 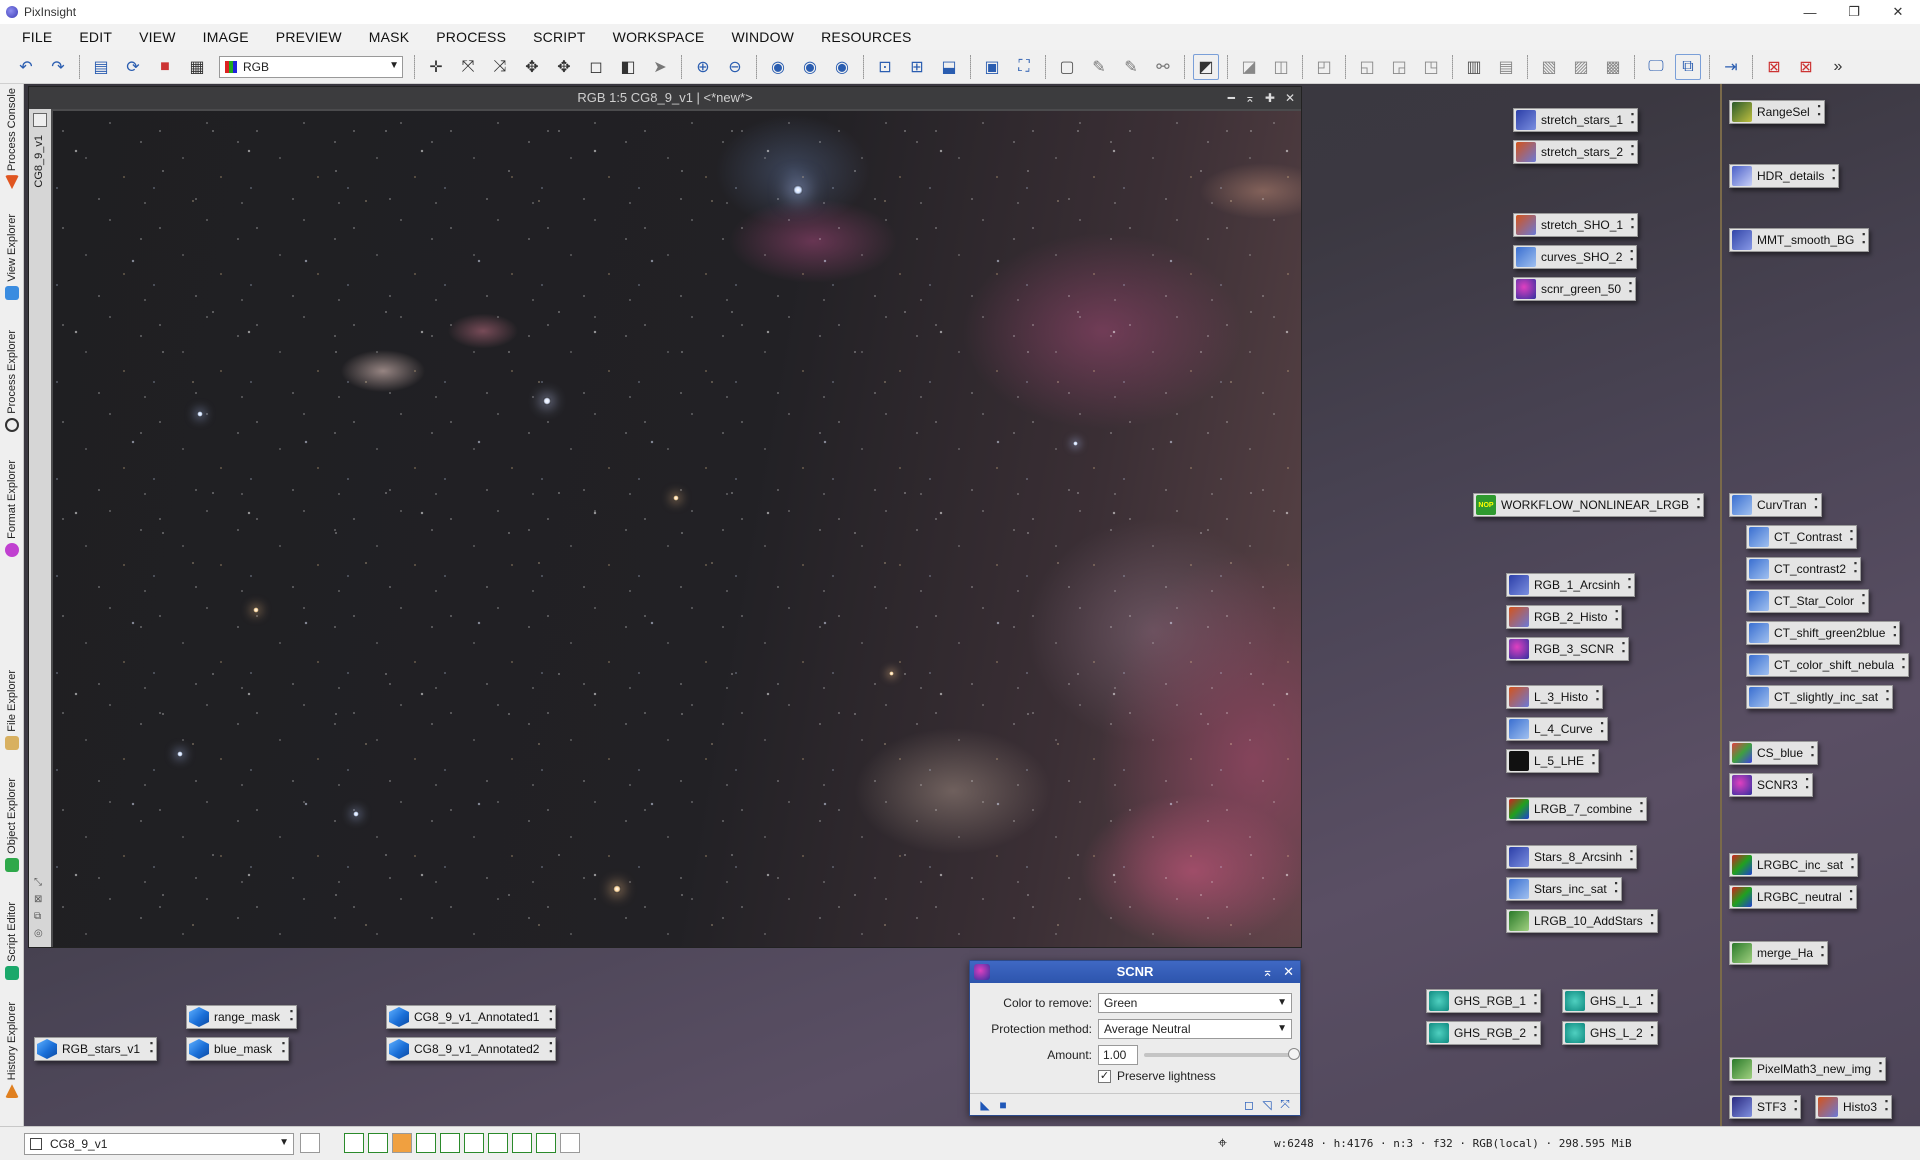 What do you see at coordinates (546, 1143) in the screenshot?
I see `preview-9-icon` at bounding box center [546, 1143].